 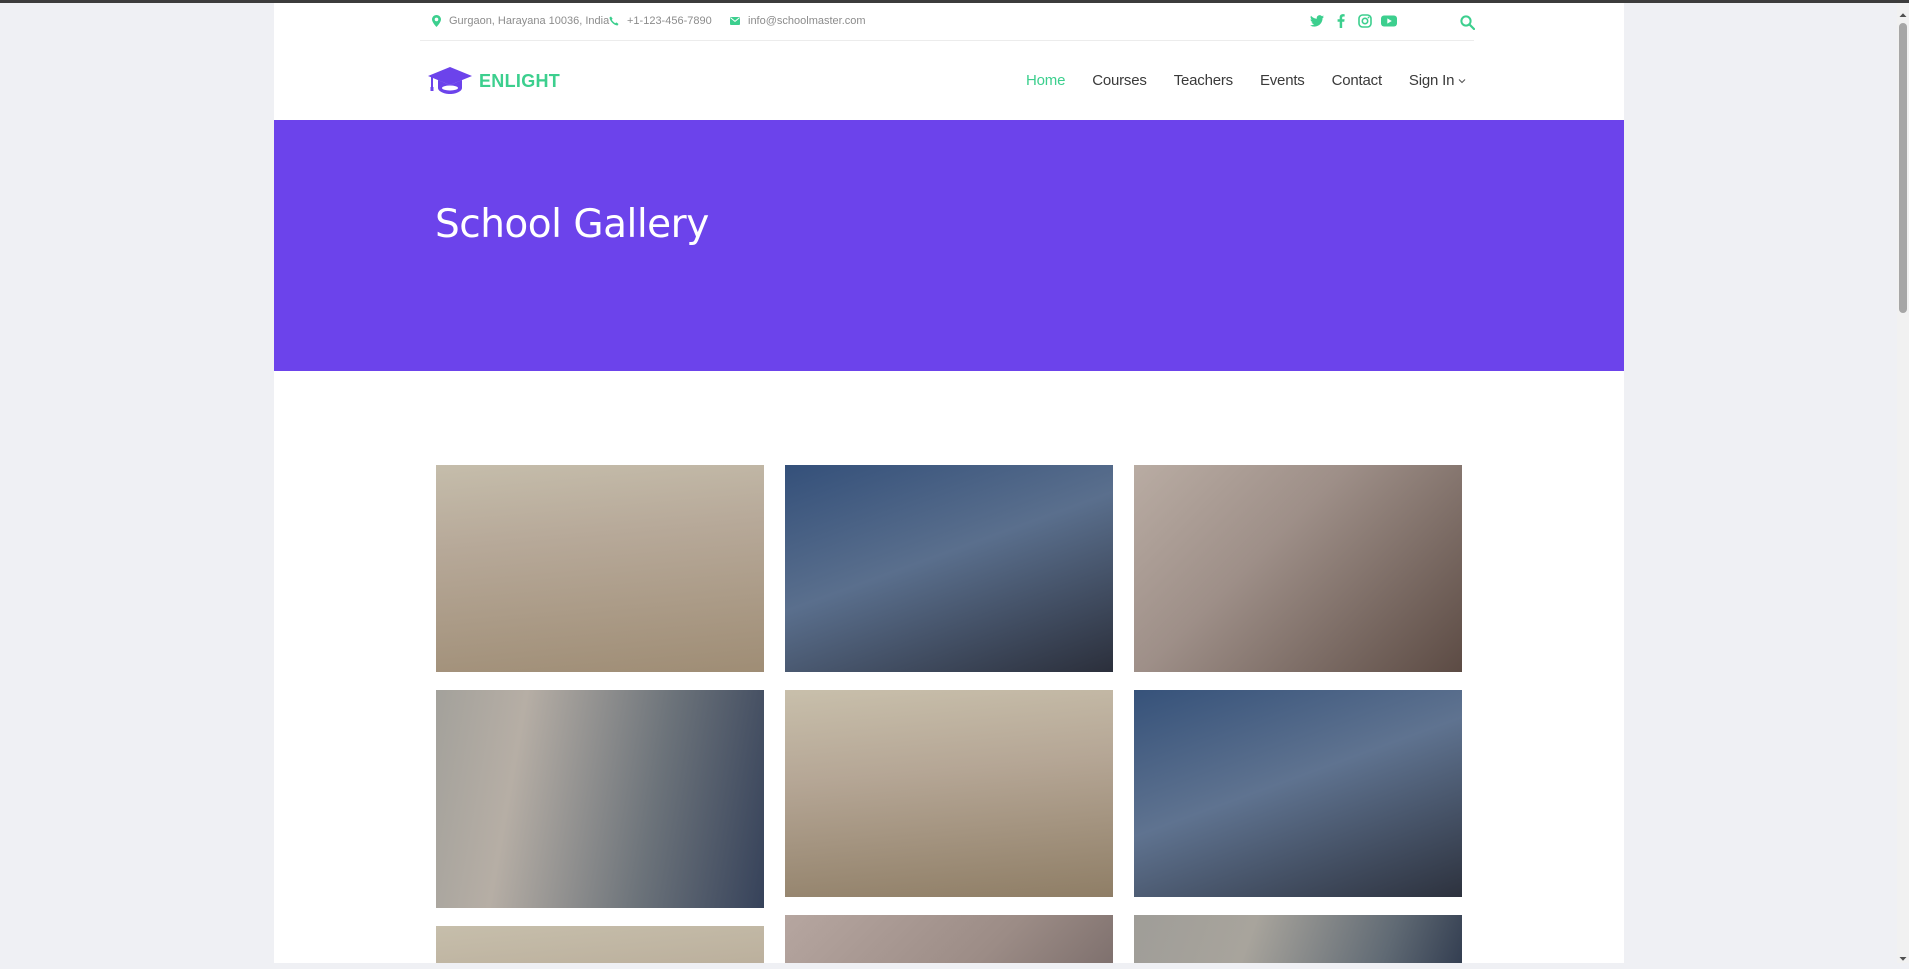 I want to click on social-links, so click(x=1350, y=21).